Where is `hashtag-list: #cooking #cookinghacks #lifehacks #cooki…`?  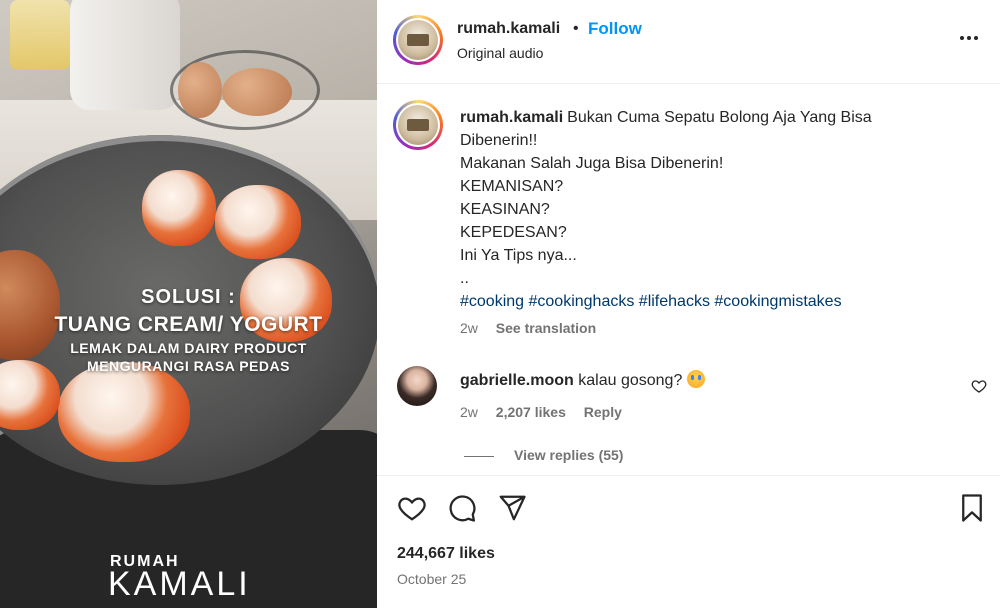
hashtag-list: #cooking #cookinghacks #lifehacks #cooki… is located at coordinates (720, 301).